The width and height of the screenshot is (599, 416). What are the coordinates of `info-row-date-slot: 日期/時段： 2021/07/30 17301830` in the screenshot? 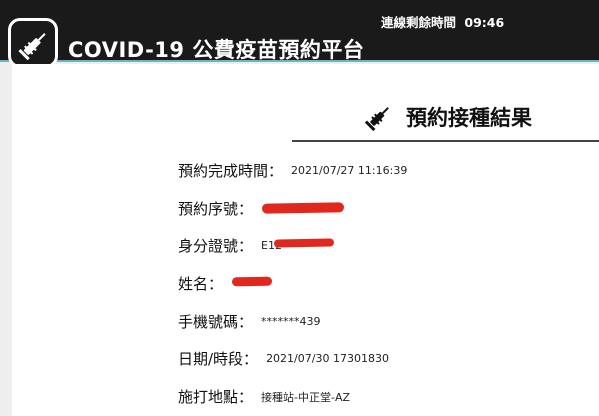 It's located at (283, 358).